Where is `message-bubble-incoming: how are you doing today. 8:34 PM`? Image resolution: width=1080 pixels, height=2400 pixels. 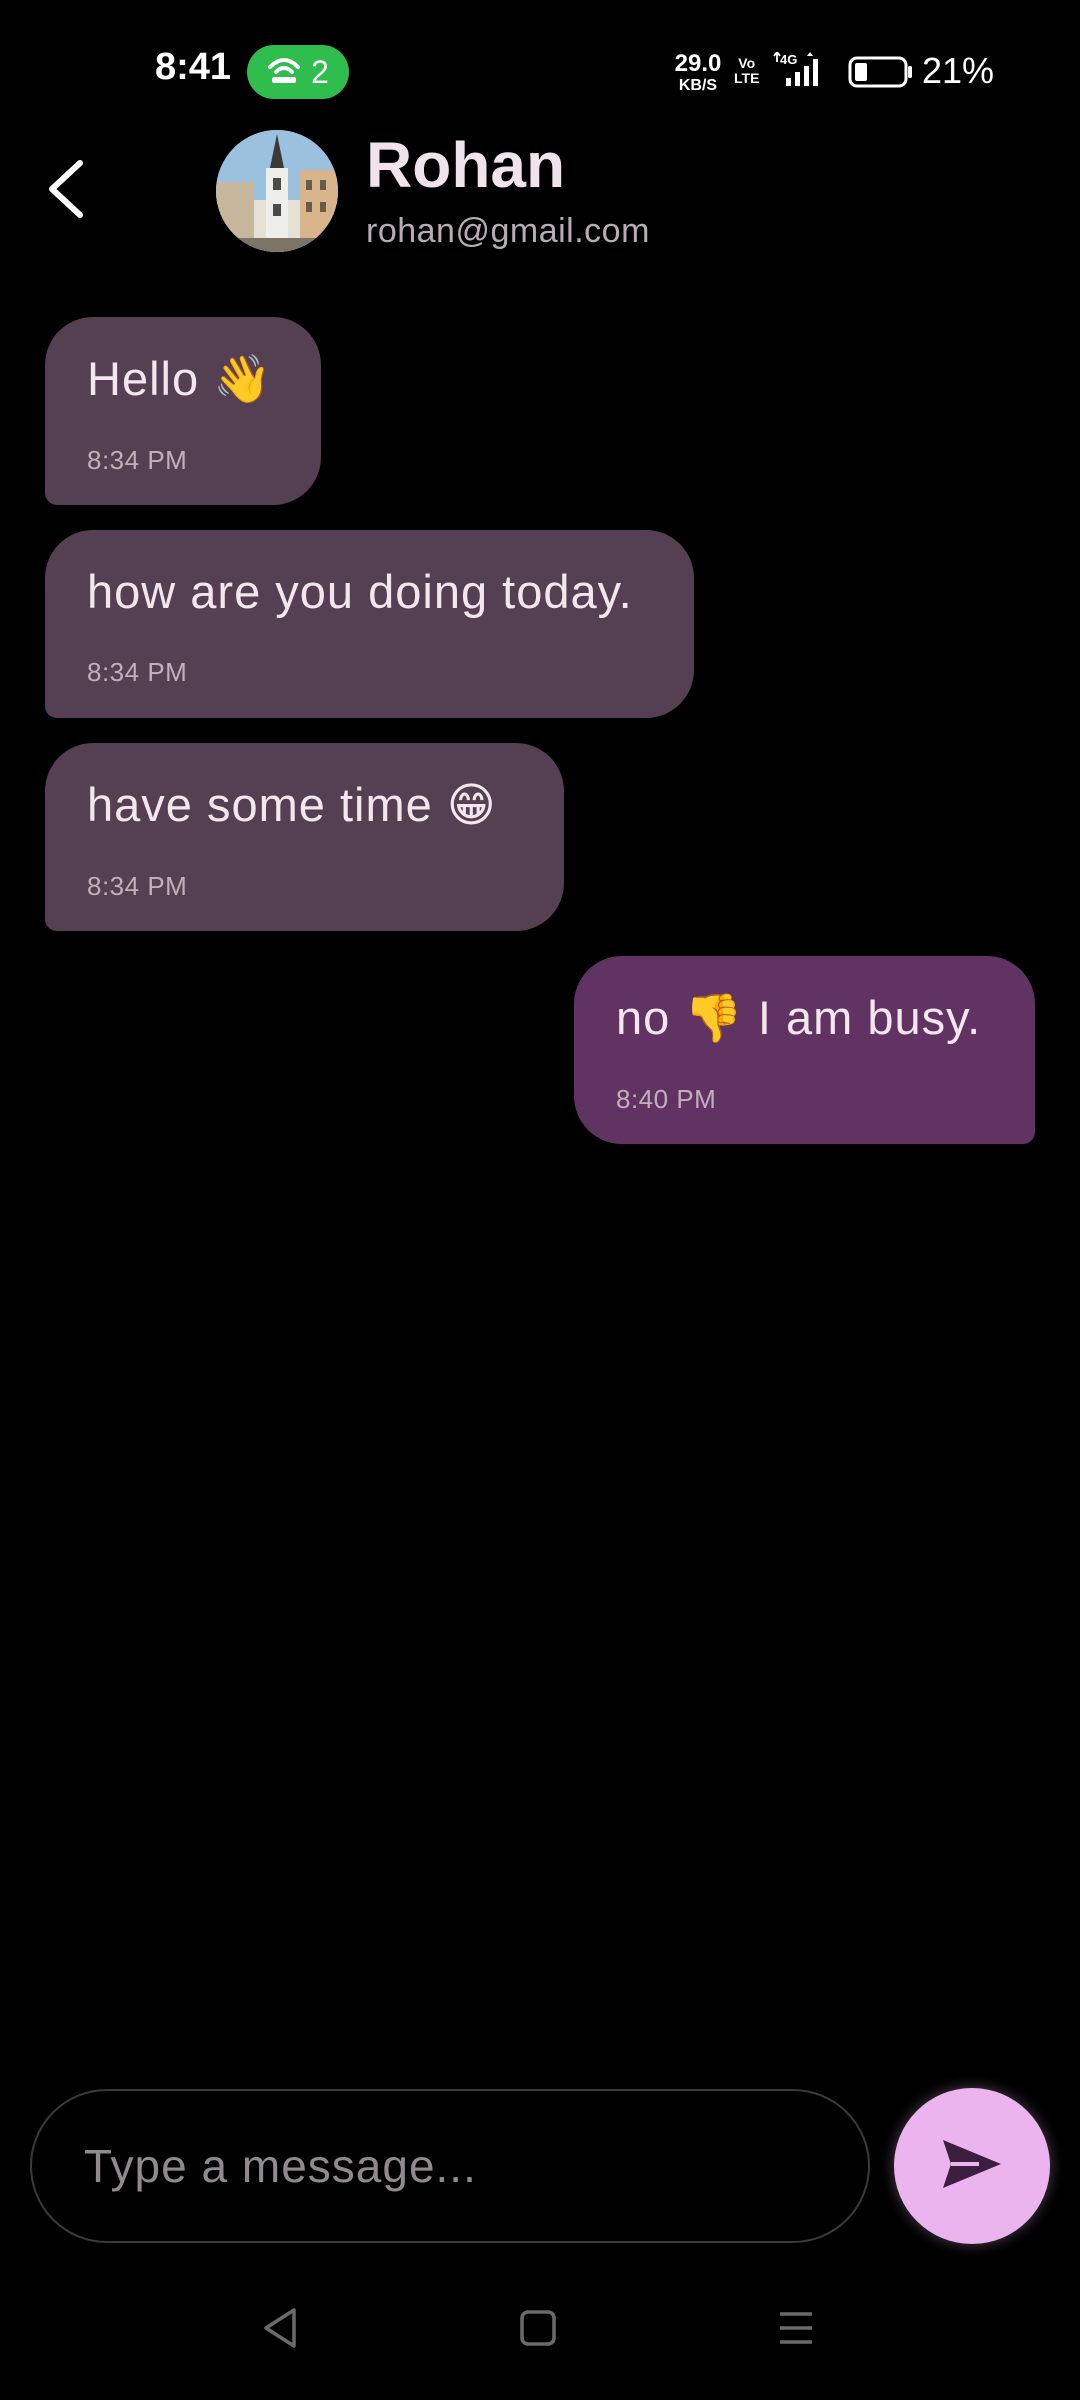 message-bubble-incoming: how are you doing today. 8:34 PM is located at coordinates (369, 624).